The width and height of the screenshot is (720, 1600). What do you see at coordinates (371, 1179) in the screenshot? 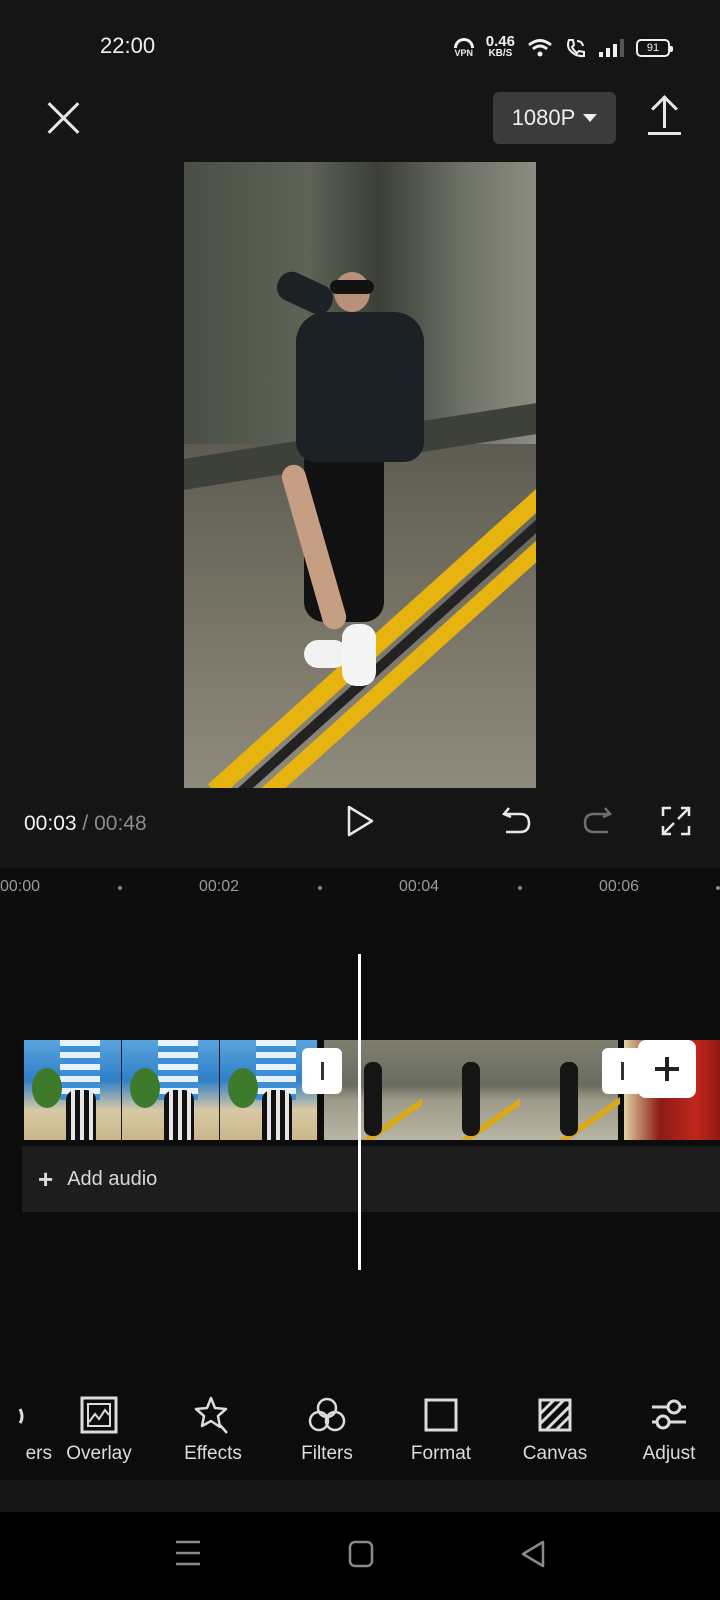
I see `add-audio-button: + Add audio` at bounding box center [371, 1179].